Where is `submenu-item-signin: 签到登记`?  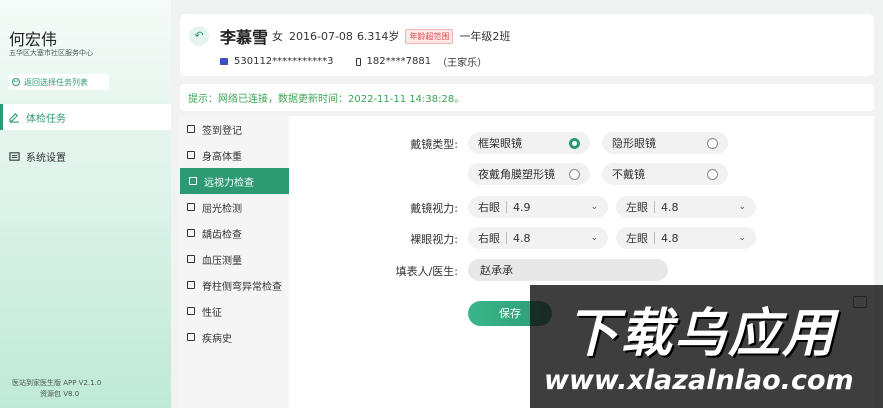
submenu-item-signin: 签到登记 is located at coordinates (233, 129).